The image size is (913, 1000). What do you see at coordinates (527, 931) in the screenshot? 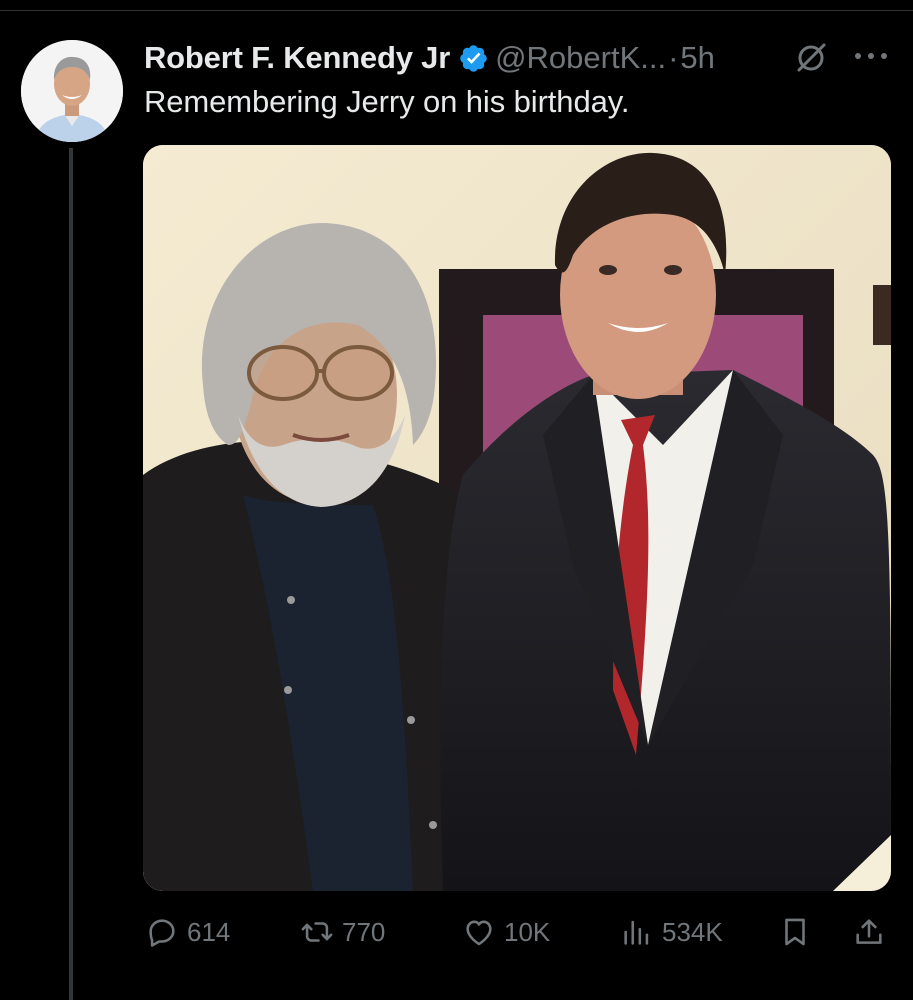
I see `like-count: 10K` at bounding box center [527, 931].